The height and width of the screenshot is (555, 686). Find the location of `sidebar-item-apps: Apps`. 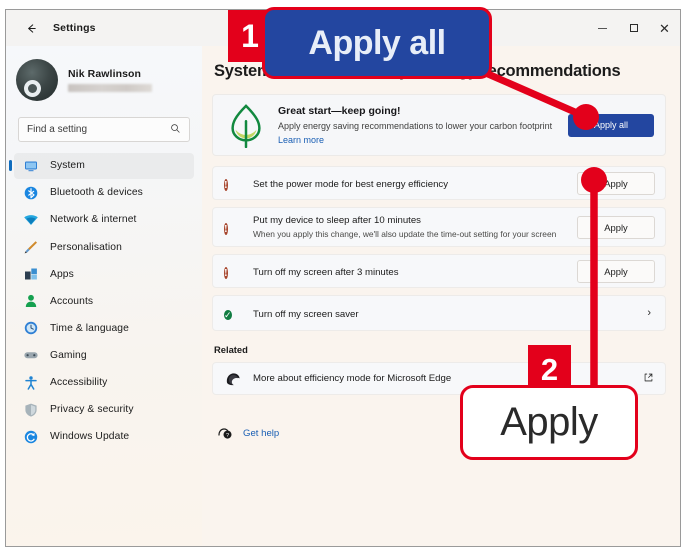

sidebar-item-apps: Apps is located at coordinates (104, 274).